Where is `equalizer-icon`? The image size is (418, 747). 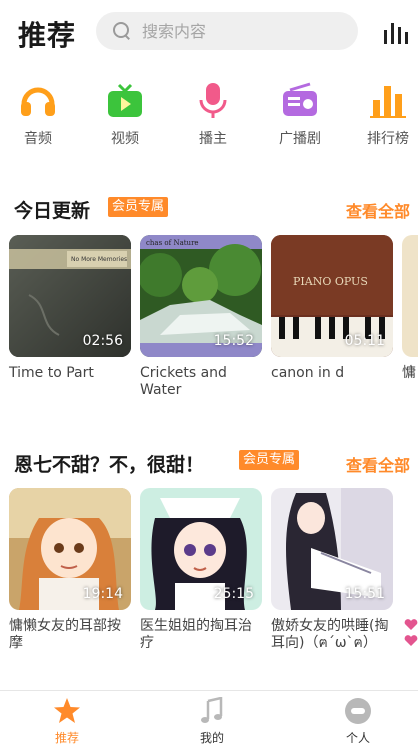
equalizer-icon is located at coordinates (396, 32).